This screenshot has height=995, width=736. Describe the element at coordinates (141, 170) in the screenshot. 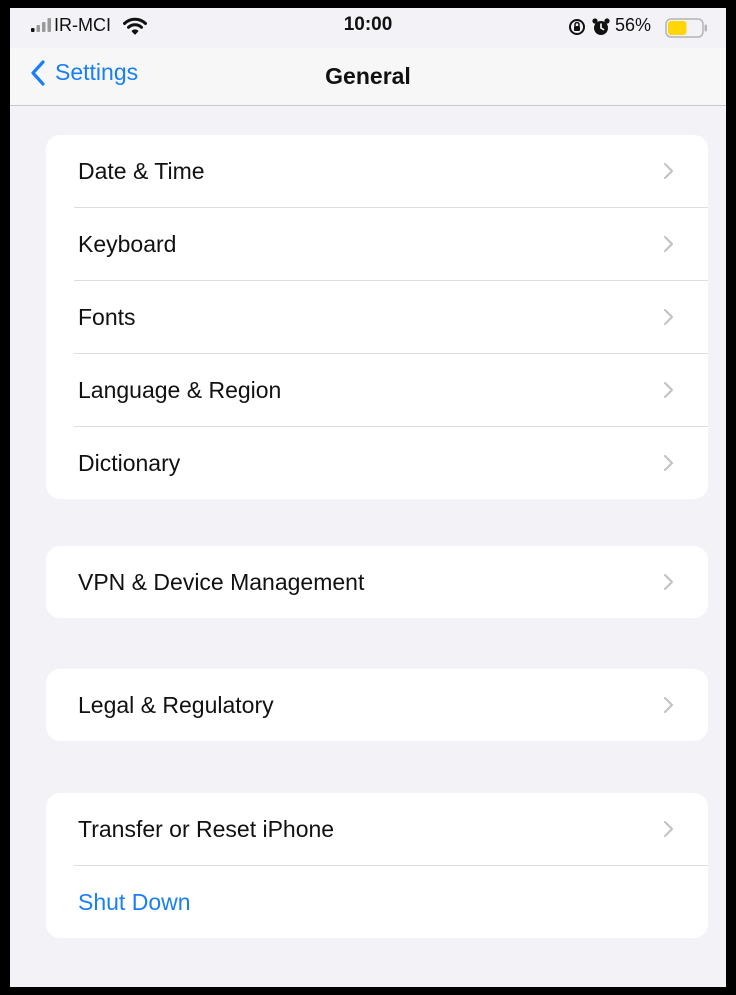

I see `row-label: Date & Time` at that location.